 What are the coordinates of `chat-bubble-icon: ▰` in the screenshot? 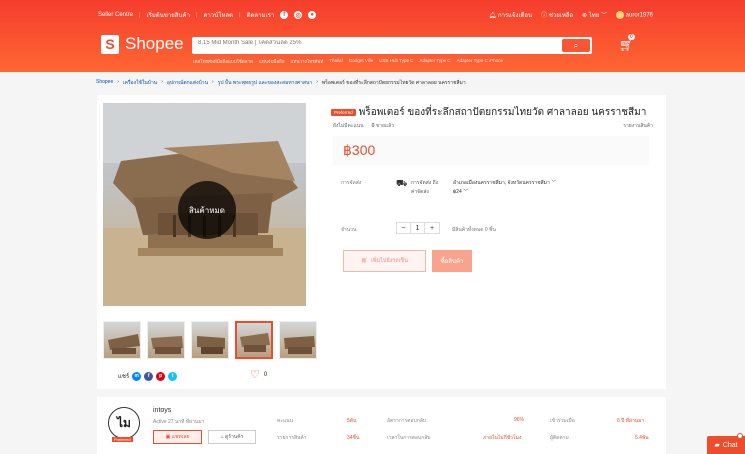 It's located at (717, 445).